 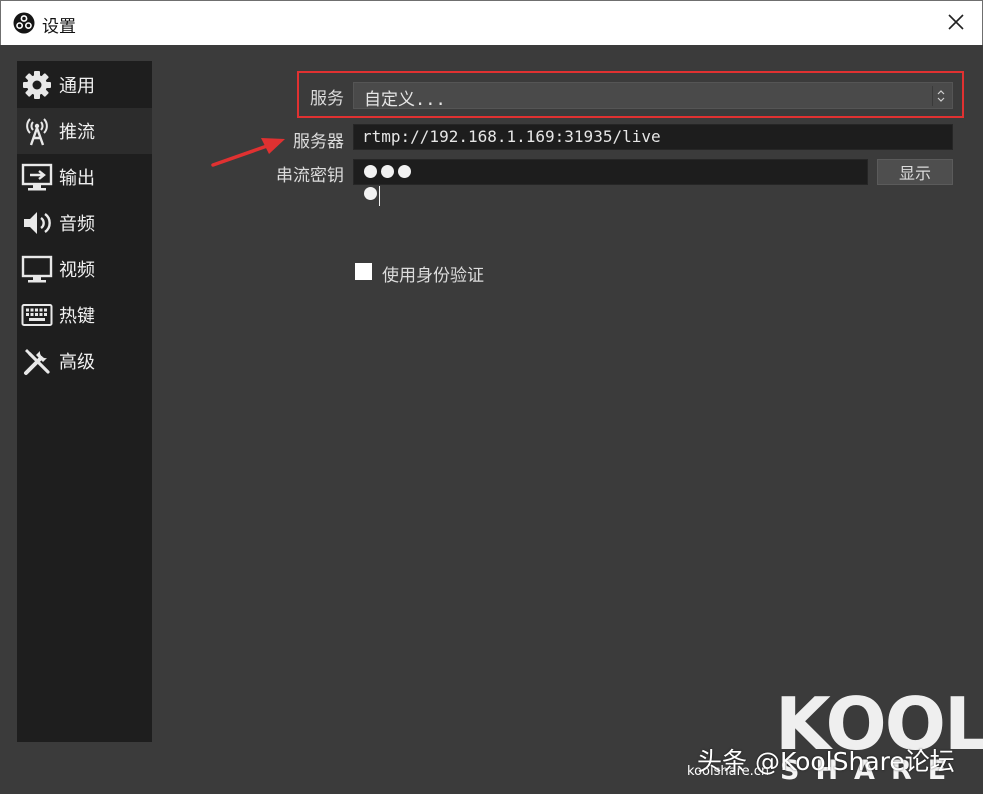 What do you see at coordinates (77, 86) in the screenshot?
I see `sidebar-item-label: 通用` at bounding box center [77, 86].